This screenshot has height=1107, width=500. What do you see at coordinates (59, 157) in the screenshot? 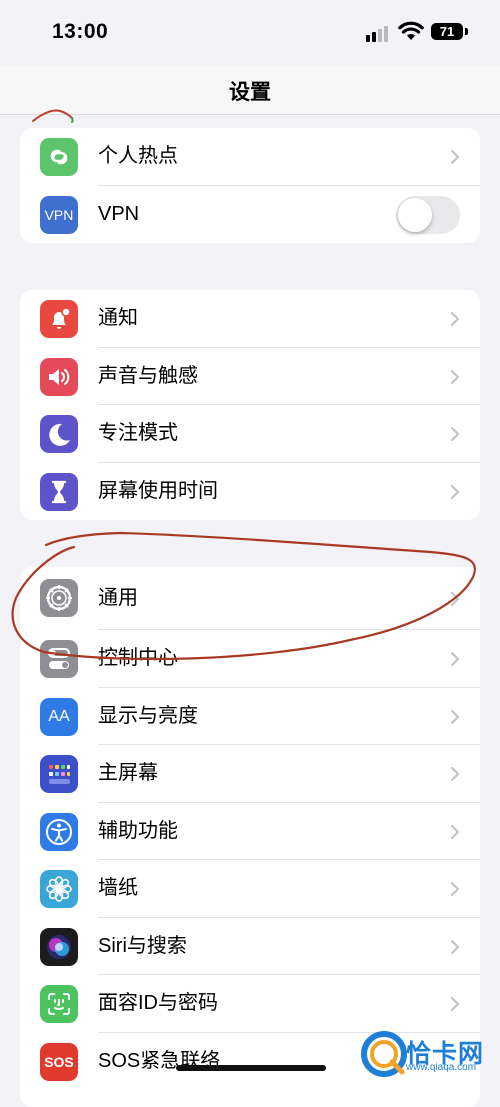
I see `hotspot-icon` at bounding box center [59, 157].